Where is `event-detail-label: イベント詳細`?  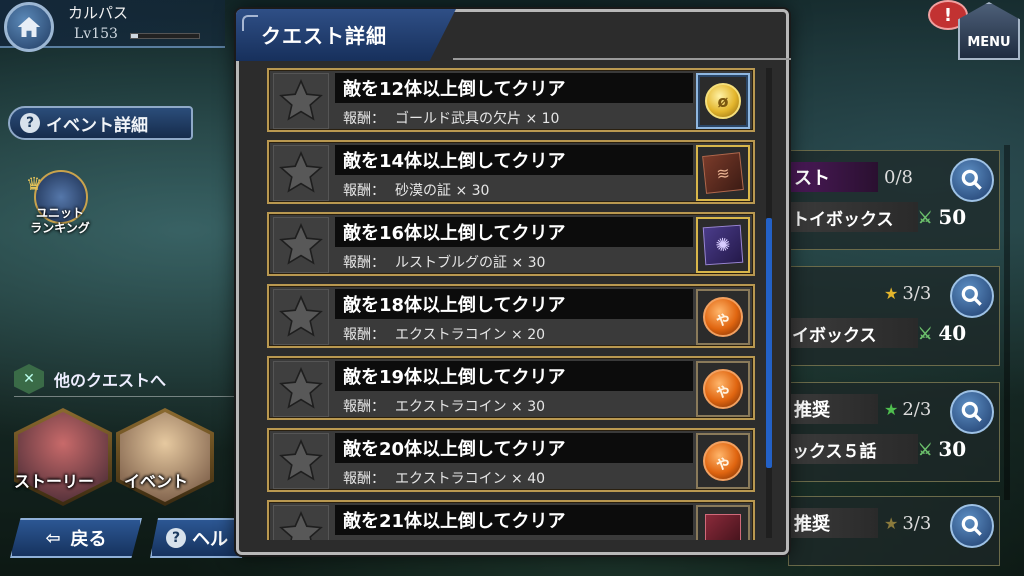
event-detail-label: イベント詳細 is located at coordinates (97, 125).